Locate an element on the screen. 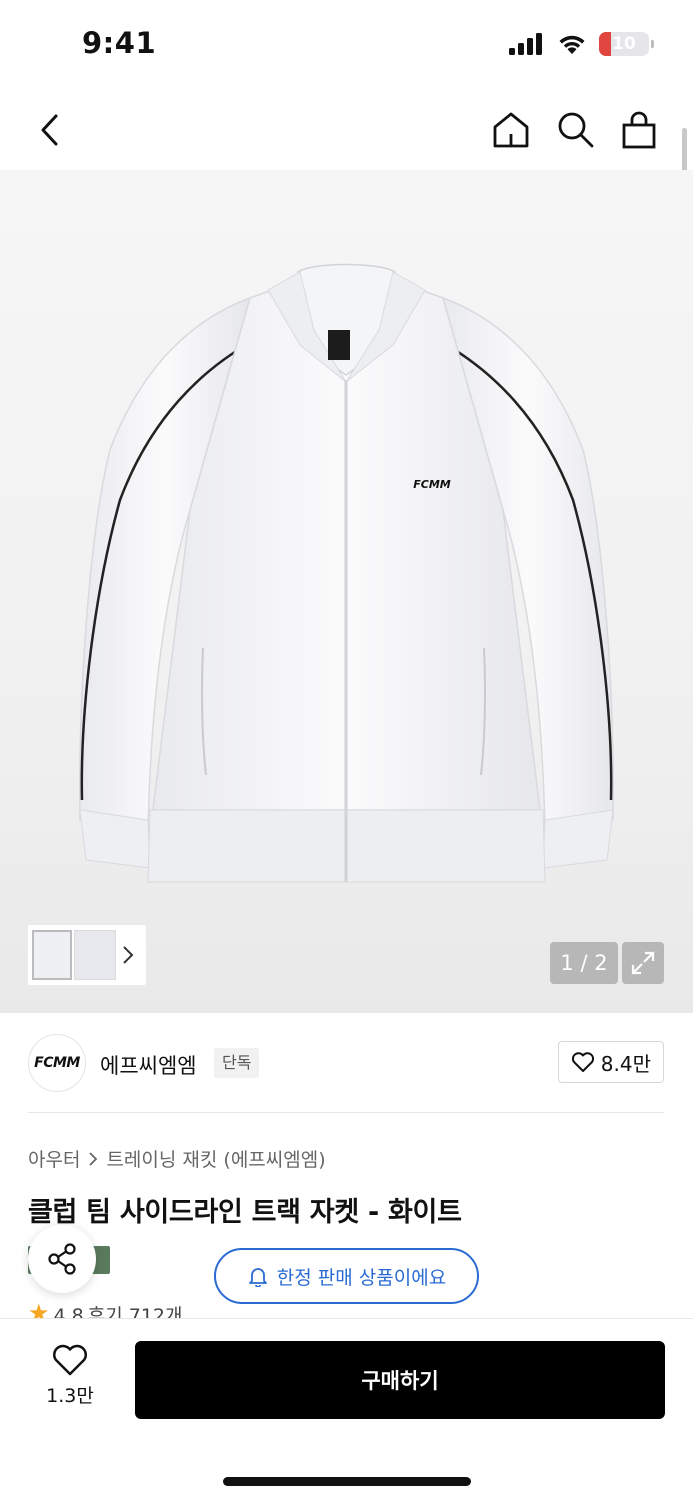  limited-sale-text: 한정 판매 상품이에요 is located at coordinates (361, 1277).